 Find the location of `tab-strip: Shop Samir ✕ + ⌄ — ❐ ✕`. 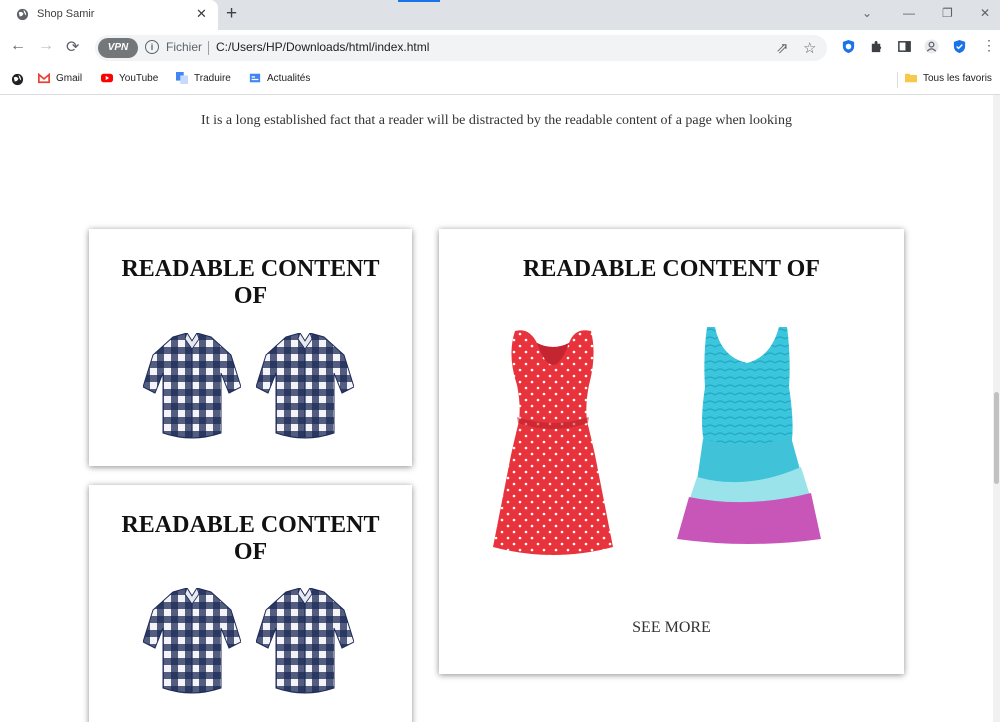

tab-strip: Shop Samir ✕ + ⌄ — ❐ ✕ is located at coordinates (500, 15).